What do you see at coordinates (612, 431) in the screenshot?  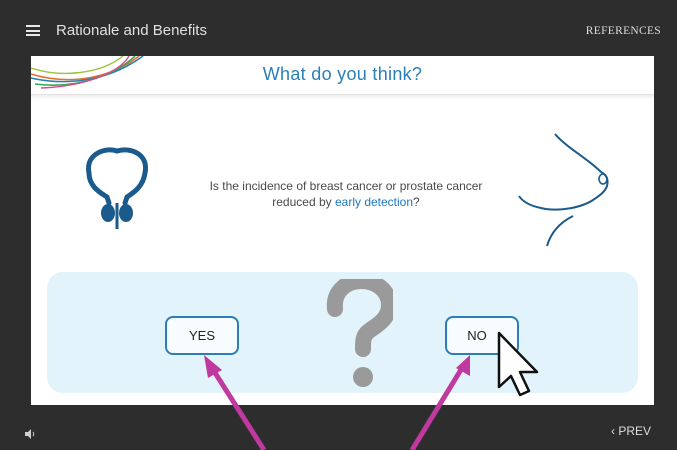 I see `chevron-left-icon: ‹` at bounding box center [612, 431].